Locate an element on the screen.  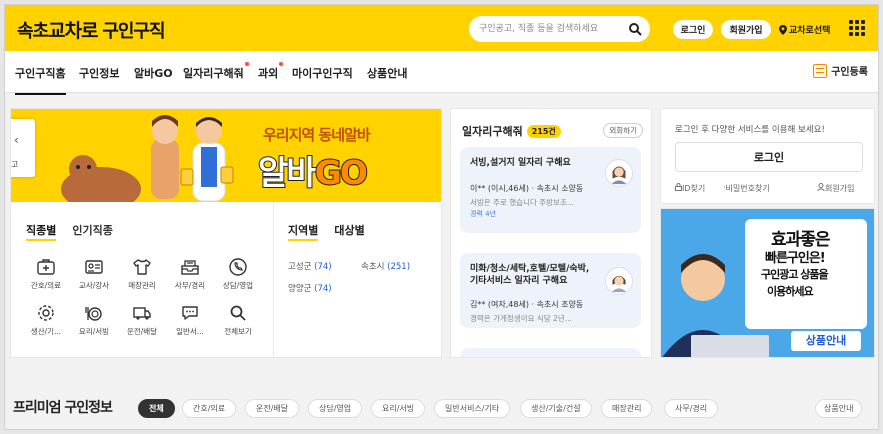
location-yangyang: 양양군 (74) is located at coordinates (310, 288).